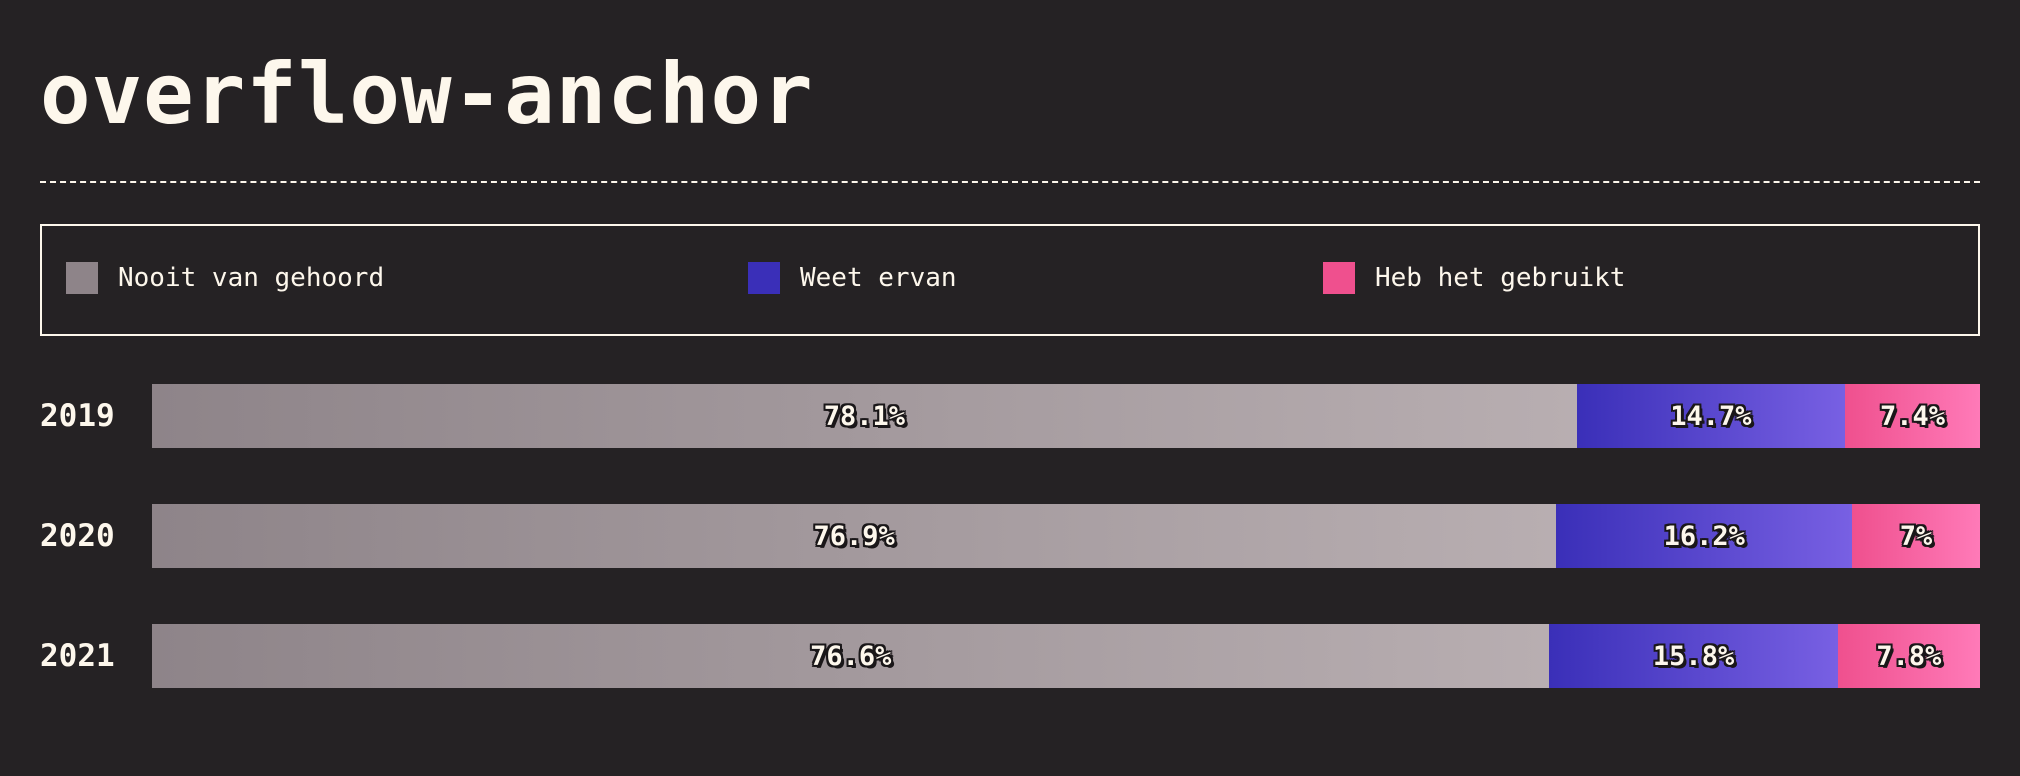 The height and width of the screenshot is (776, 2020). I want to click on bar-segment-weet-ervan: 16.2%, so click(1704, 536).